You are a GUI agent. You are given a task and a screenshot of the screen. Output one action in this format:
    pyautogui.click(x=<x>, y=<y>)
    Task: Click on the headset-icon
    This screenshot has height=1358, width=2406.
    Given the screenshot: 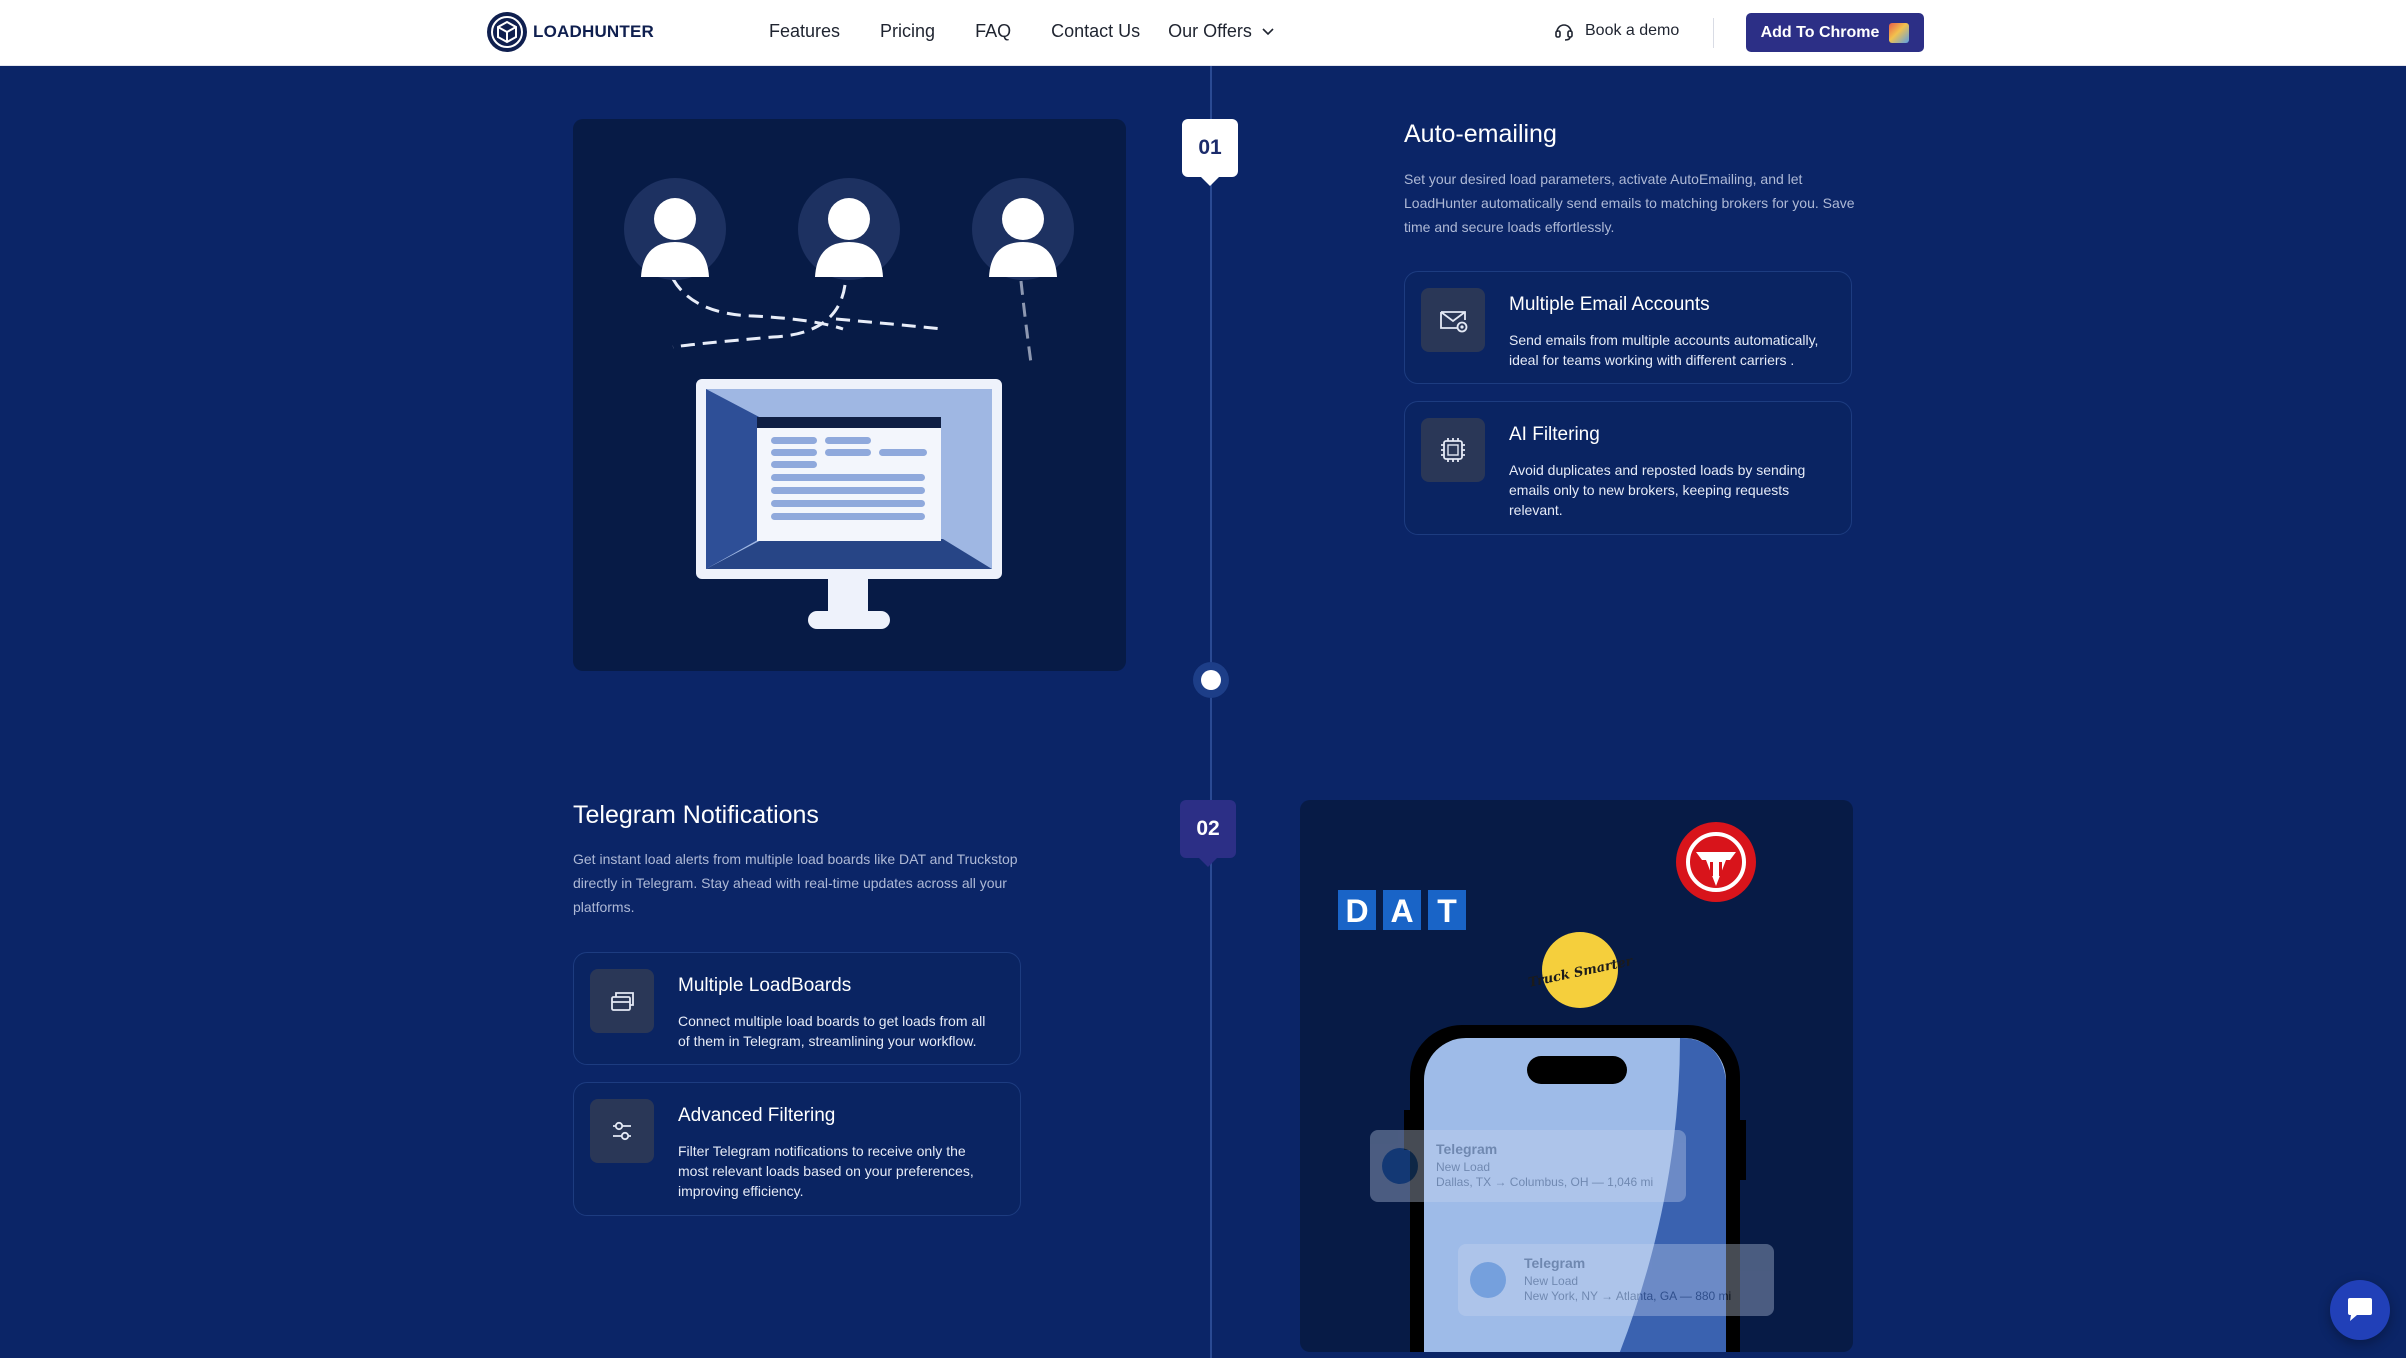 What is the action you would take?
    pyautogui.click(x=1564, y=32)
    